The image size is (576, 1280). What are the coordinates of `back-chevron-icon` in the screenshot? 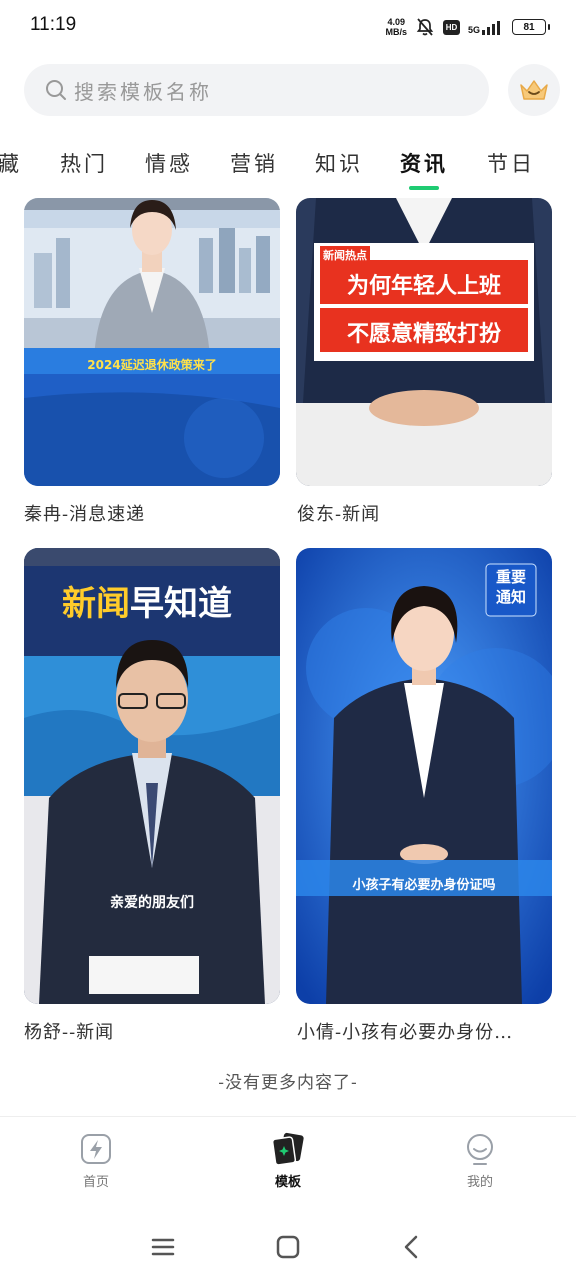 It's located at (412, 1247).